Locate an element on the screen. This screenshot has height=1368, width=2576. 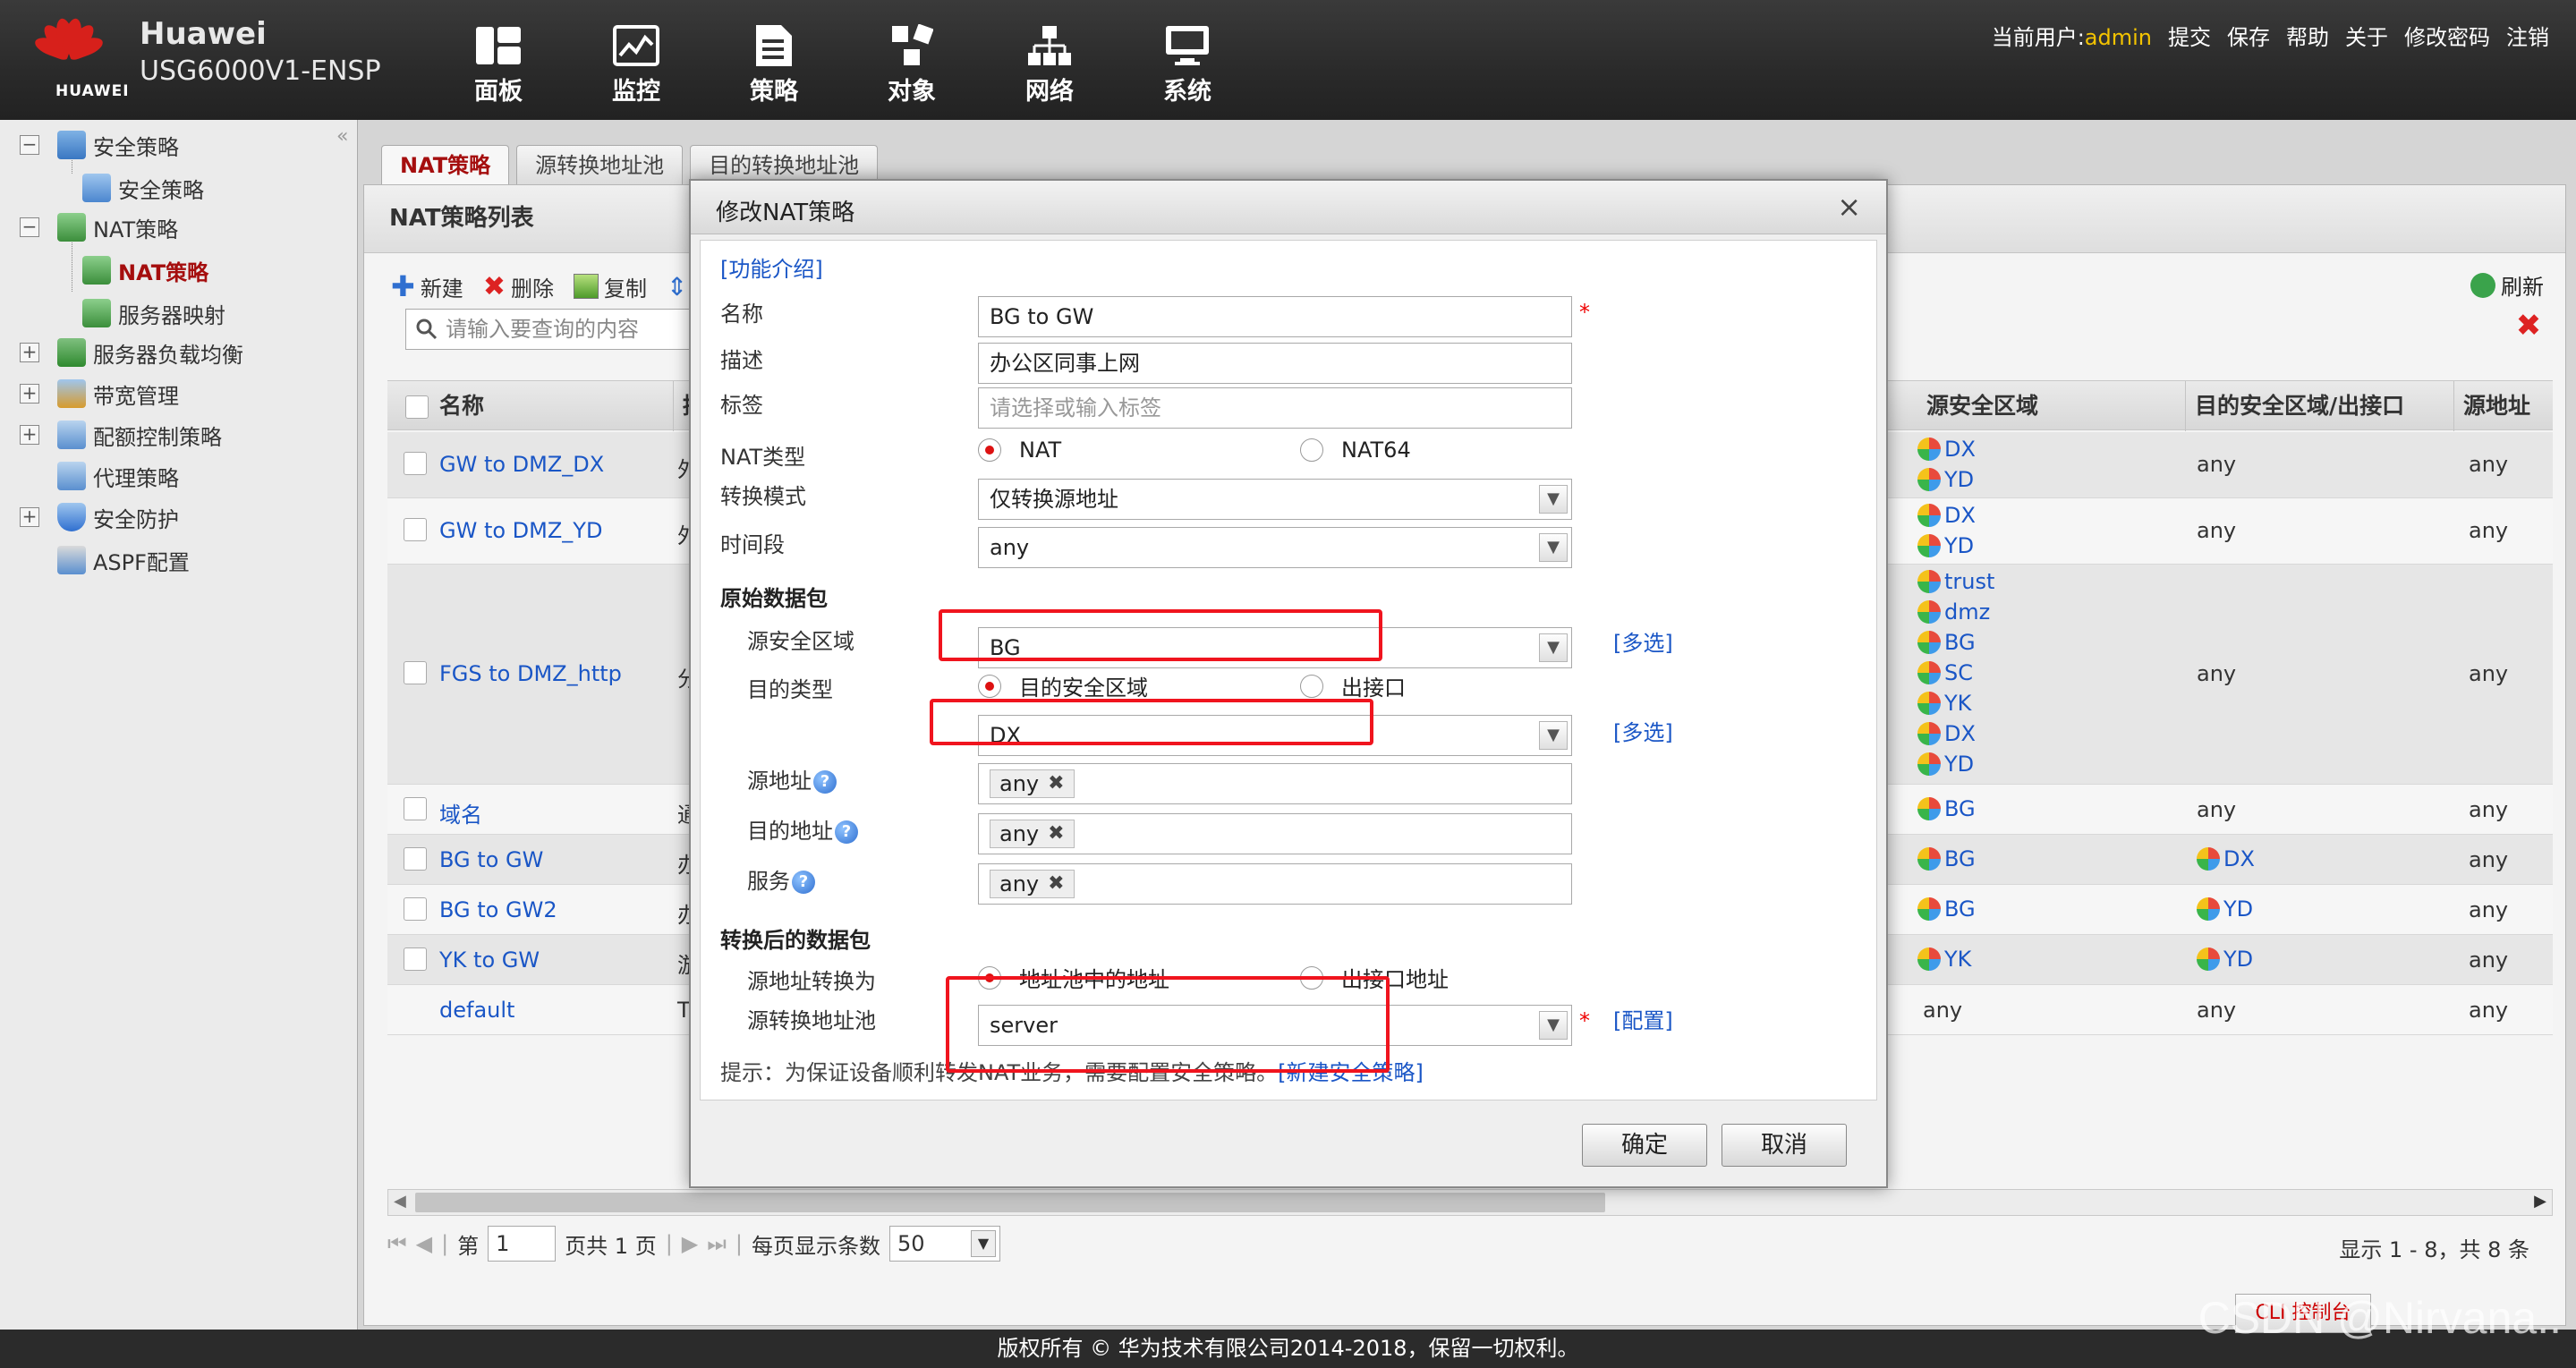
source-trans-radio-interface: 出接口地址 is located at coordinates (1374, 977).